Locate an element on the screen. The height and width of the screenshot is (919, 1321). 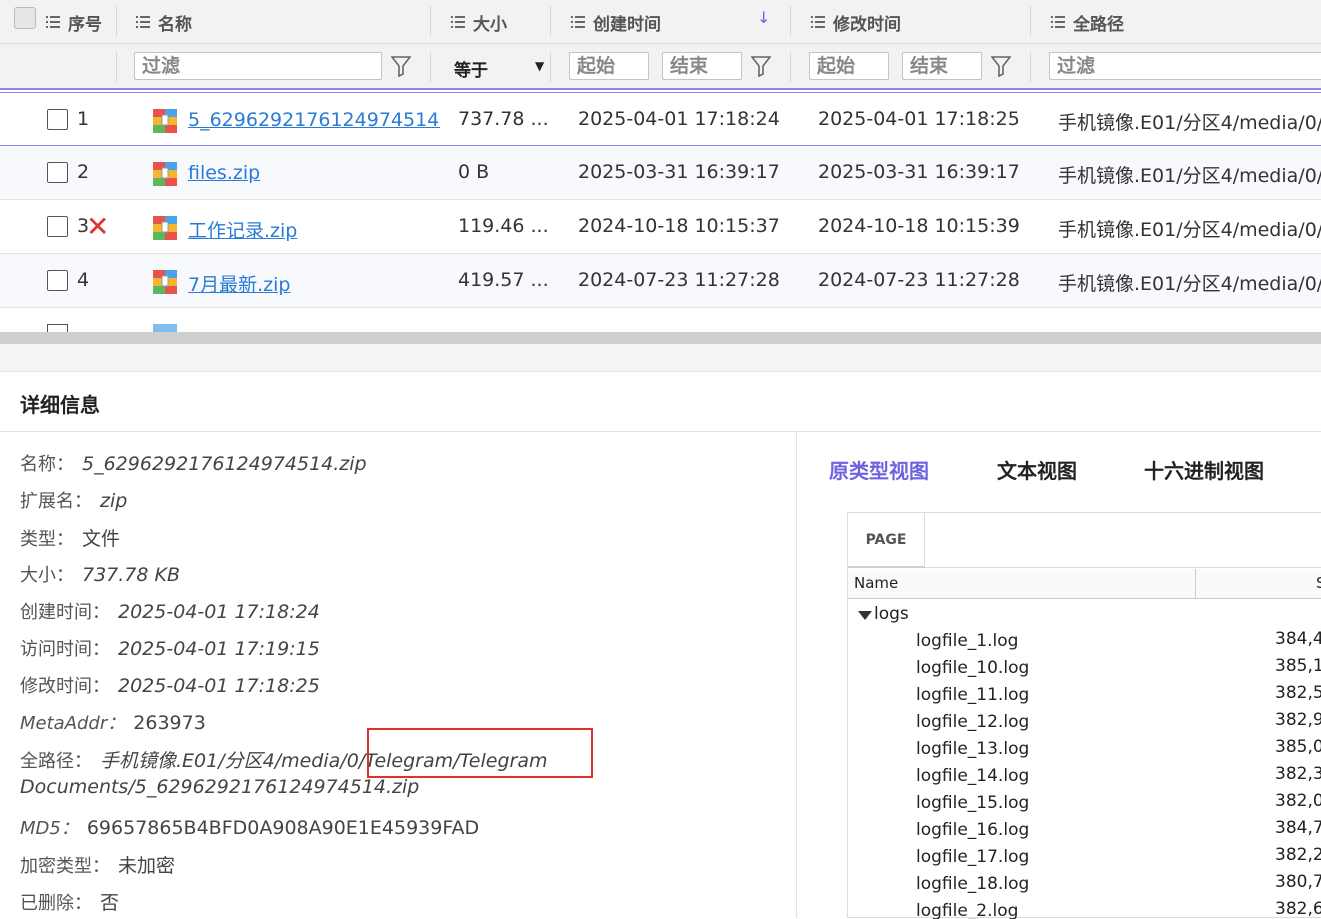
column-header-name: Name is located at coordinates (876, 583).